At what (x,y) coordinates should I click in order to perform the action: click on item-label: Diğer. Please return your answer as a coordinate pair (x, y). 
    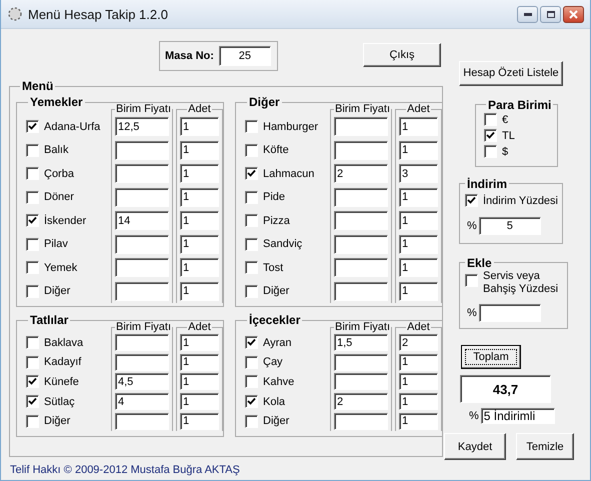
    Looking at the image, I should click on (57, 421).